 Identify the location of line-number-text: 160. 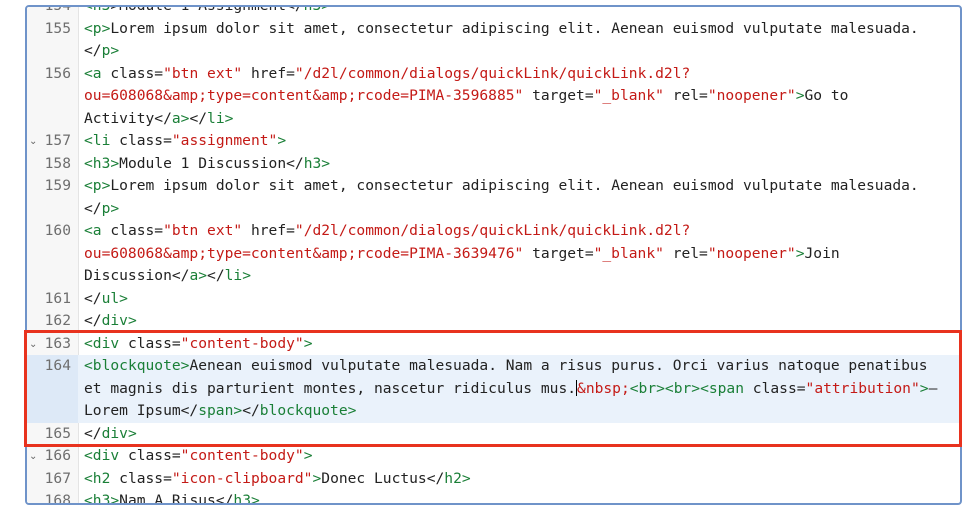
(57, 230).